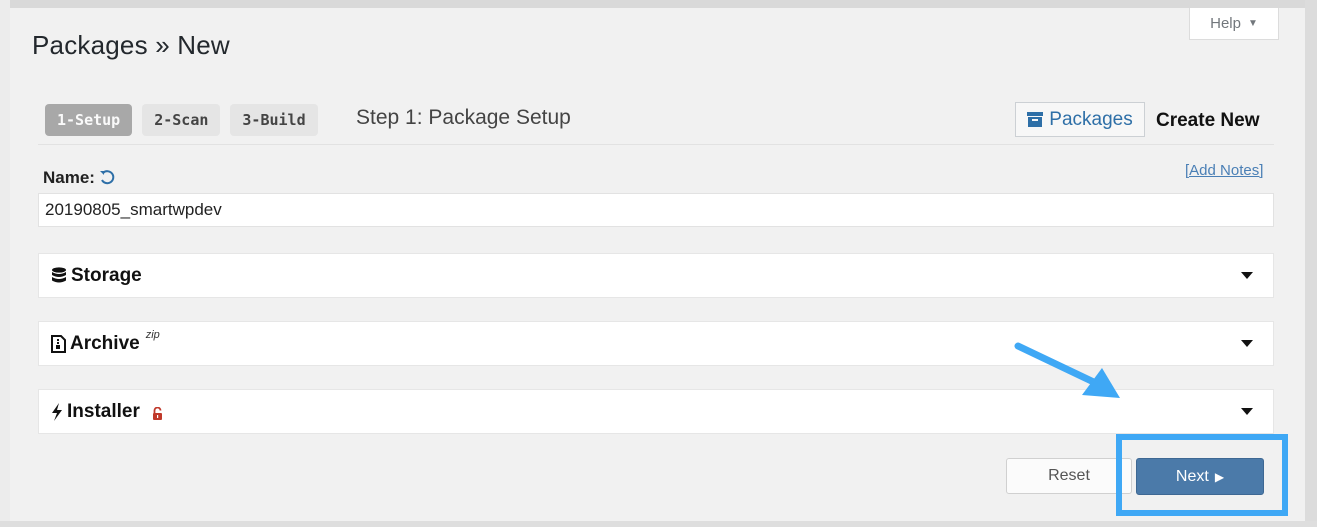  Describe the element at coordinates (1311, 263) in the screenshot. I see `window-frame-right` at that location.